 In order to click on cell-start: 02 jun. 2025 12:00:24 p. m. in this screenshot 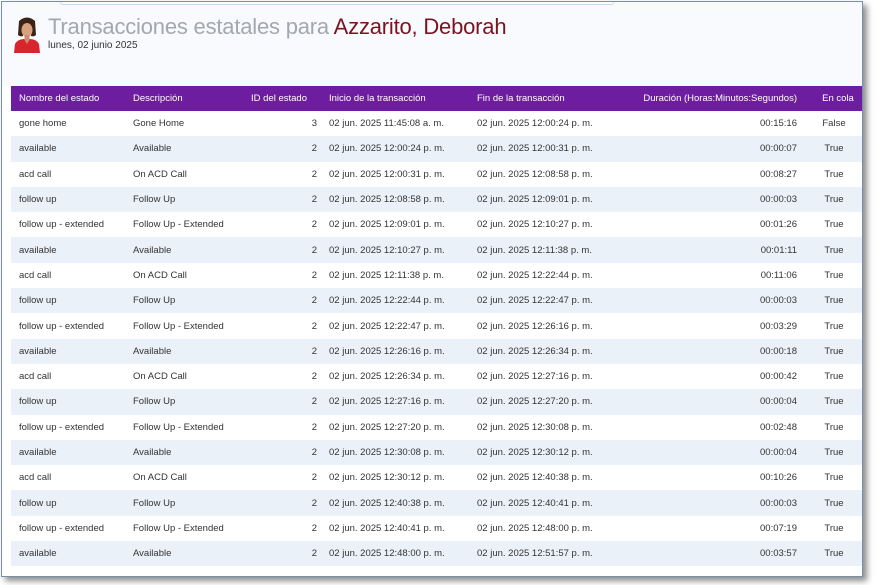, I will do `click(387, 149)`.